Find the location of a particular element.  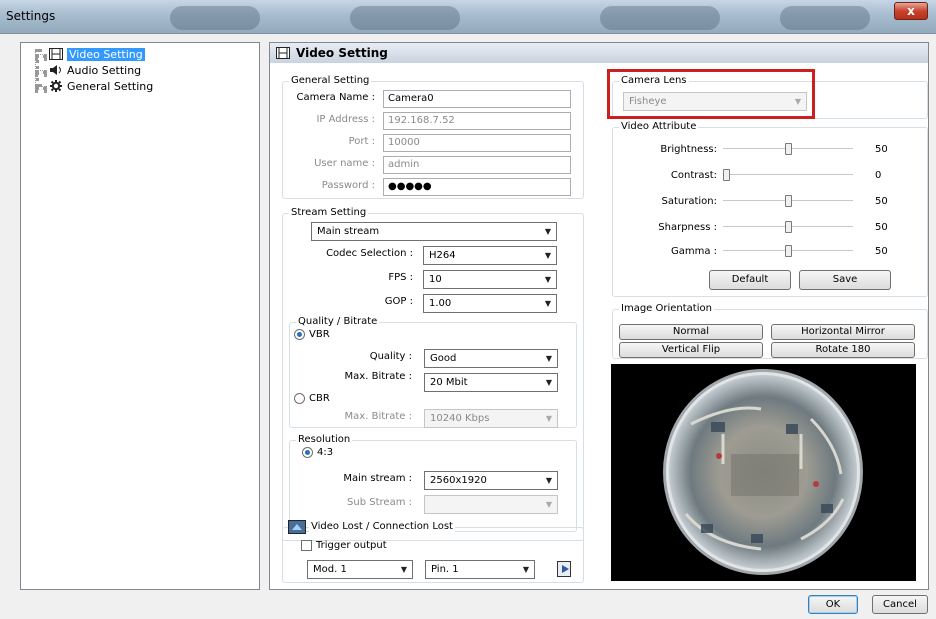

group-title: Resolution is located at coordinates (324, 439).